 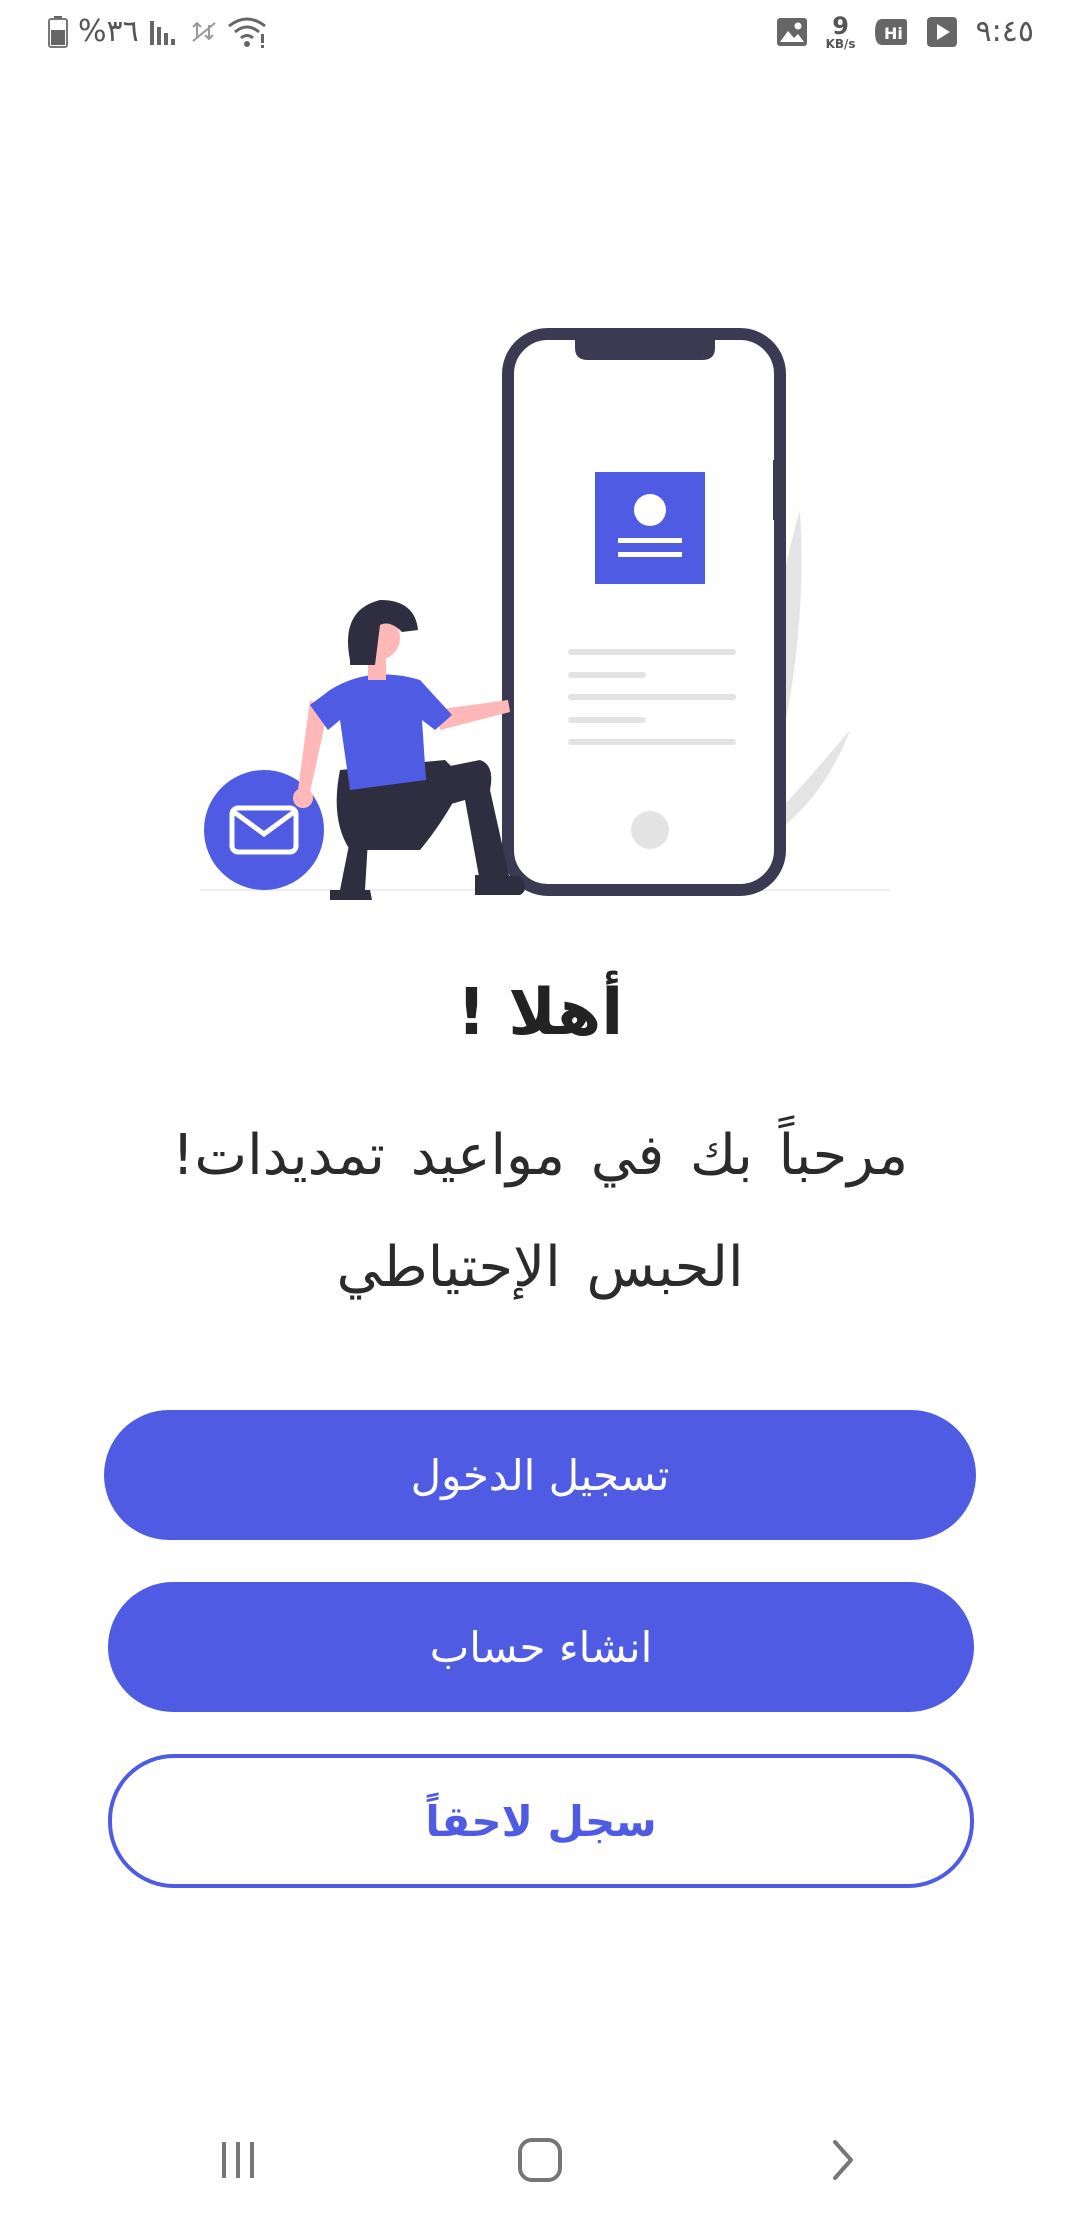 I want to click on data-off-icon, so click(x=204, y=32).